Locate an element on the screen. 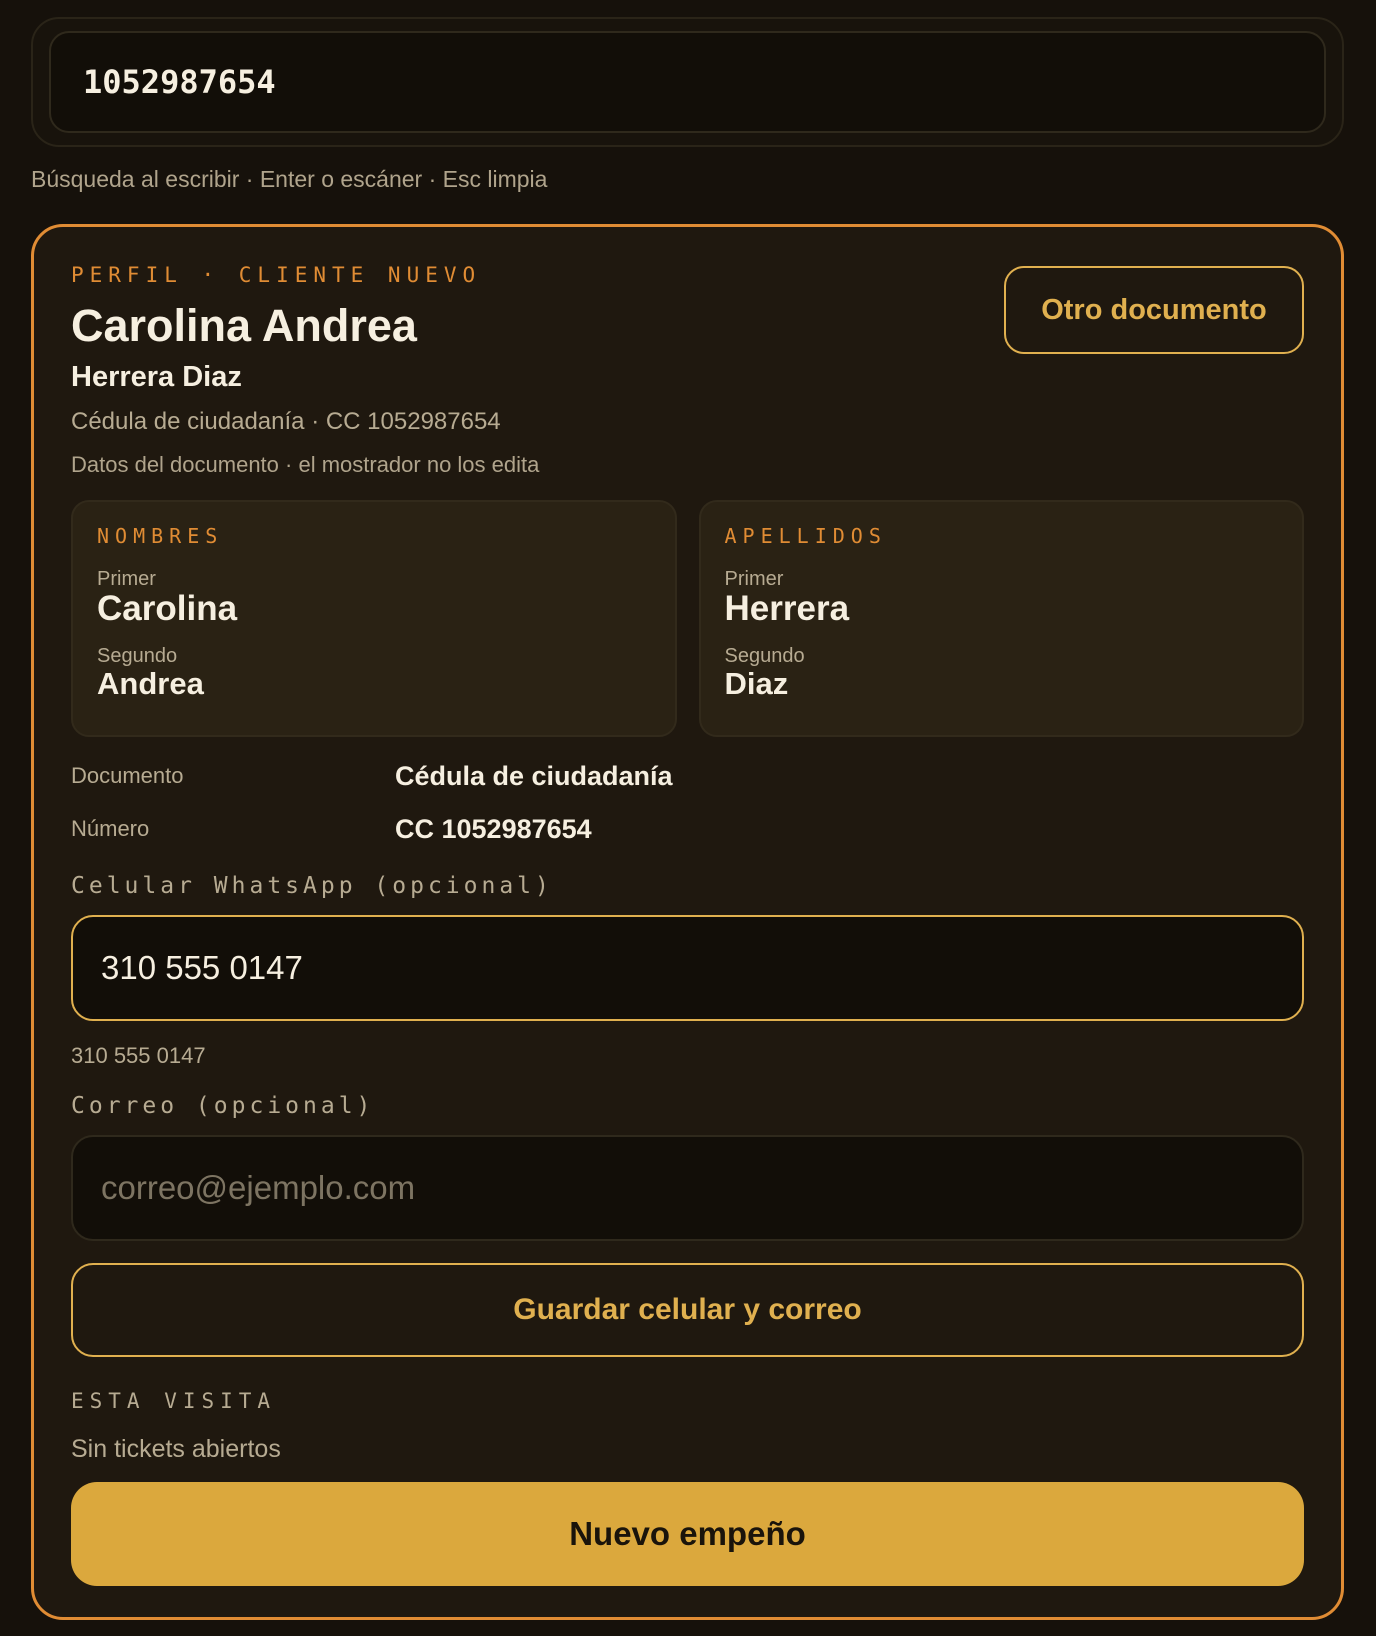  second-name-value: Andrea is located at coordinates (150, 684).